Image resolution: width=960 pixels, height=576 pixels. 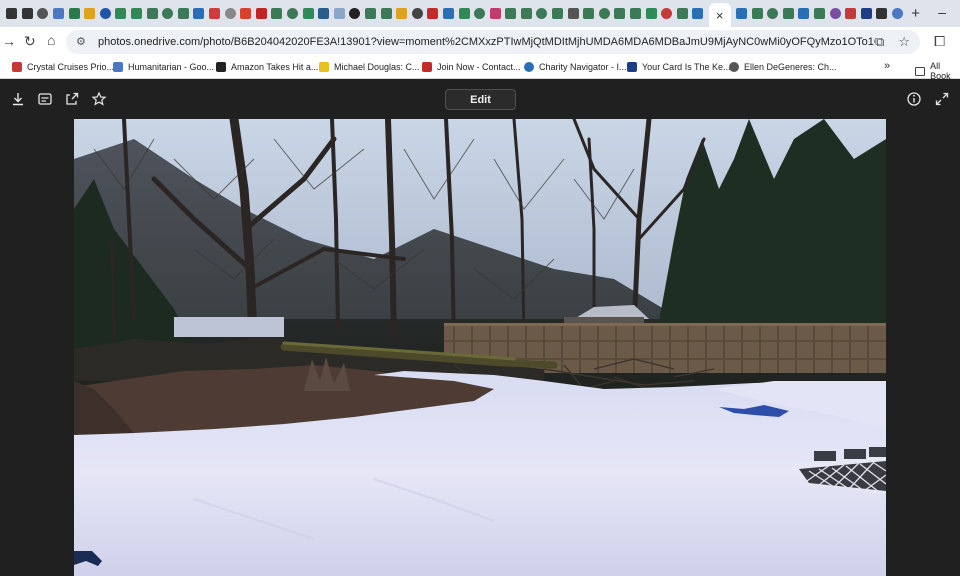 What do you see at coordinates (939, 41) in the screenshot?
I see `extensions-icon: ⧠` at bounding box center [939, 41].